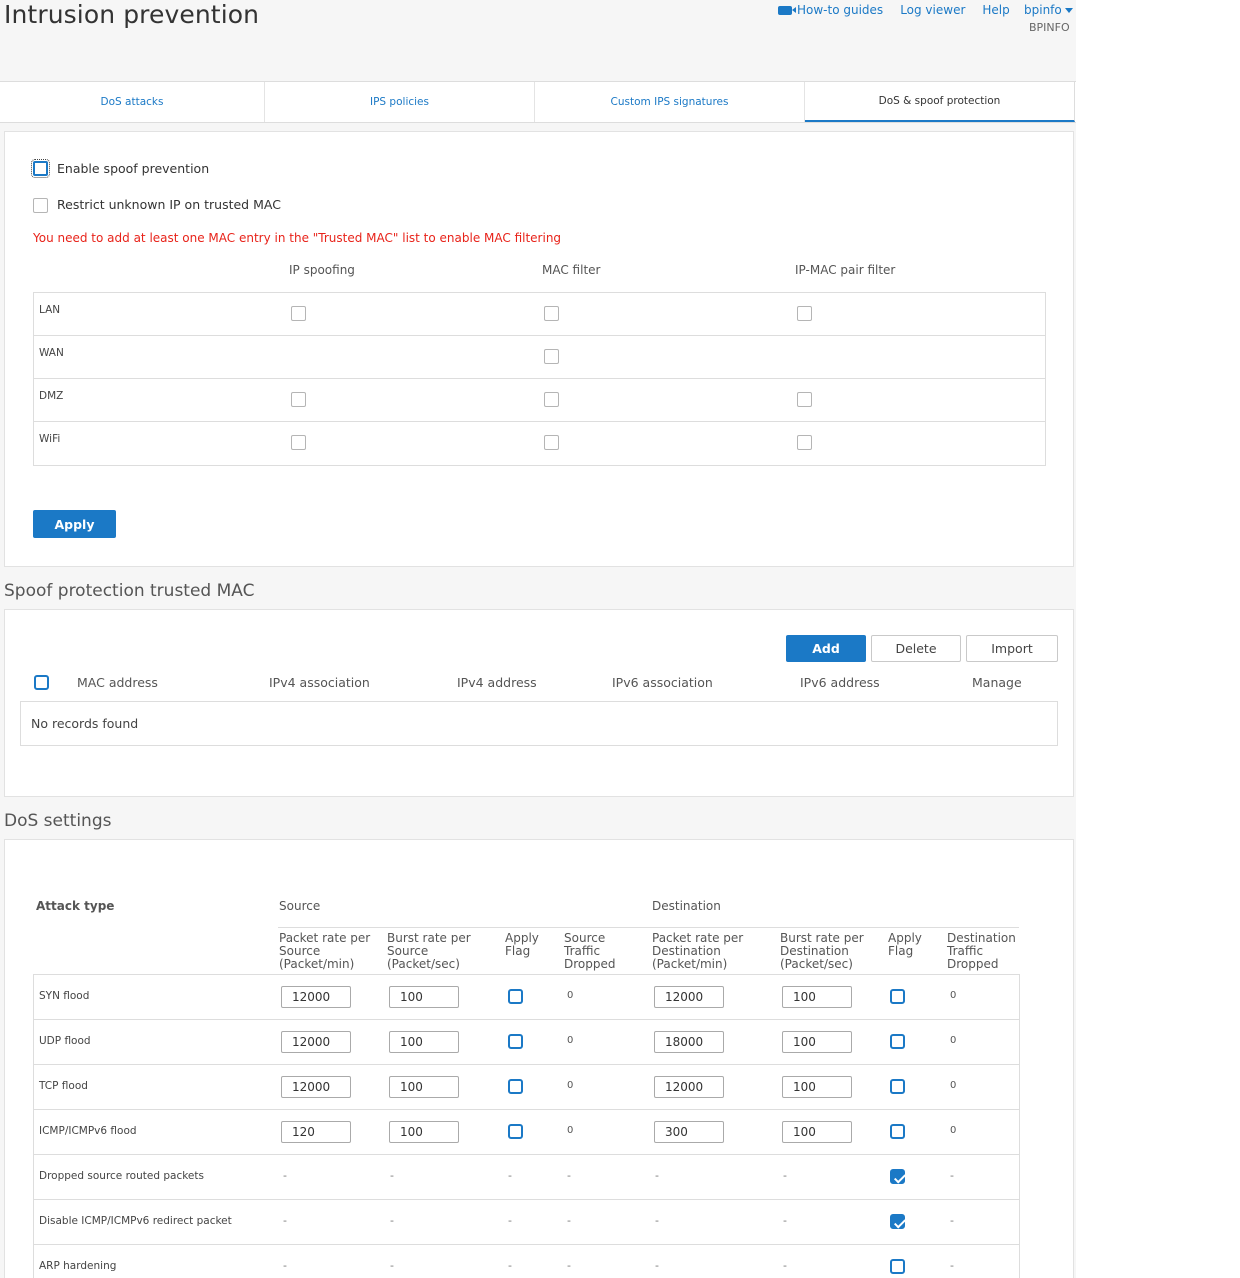 Image resolution: width=1240 pixels, height=1278 pixels. Describe the element at coordinates (995, 10) in the screenshot. I see `help-link: Help` at that location.